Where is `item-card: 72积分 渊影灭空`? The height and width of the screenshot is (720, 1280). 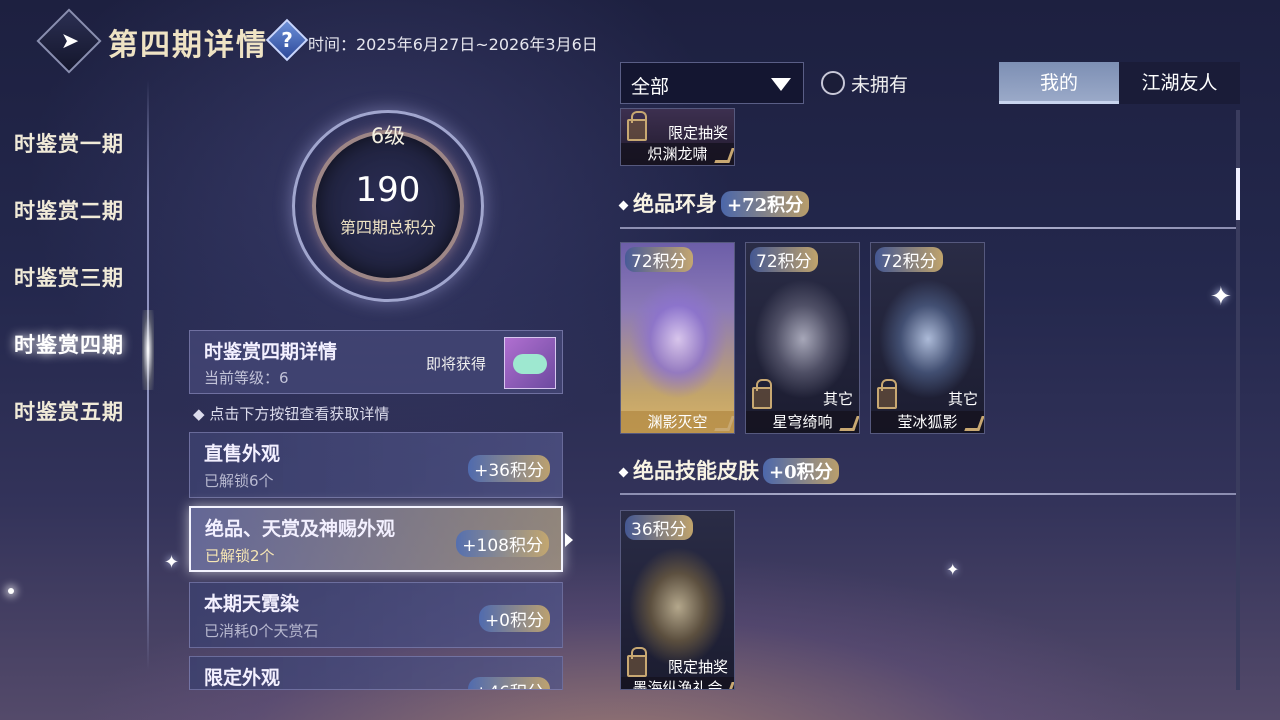 item-card: 72积分 渊影灭空 is located at coordinates (677, 338).